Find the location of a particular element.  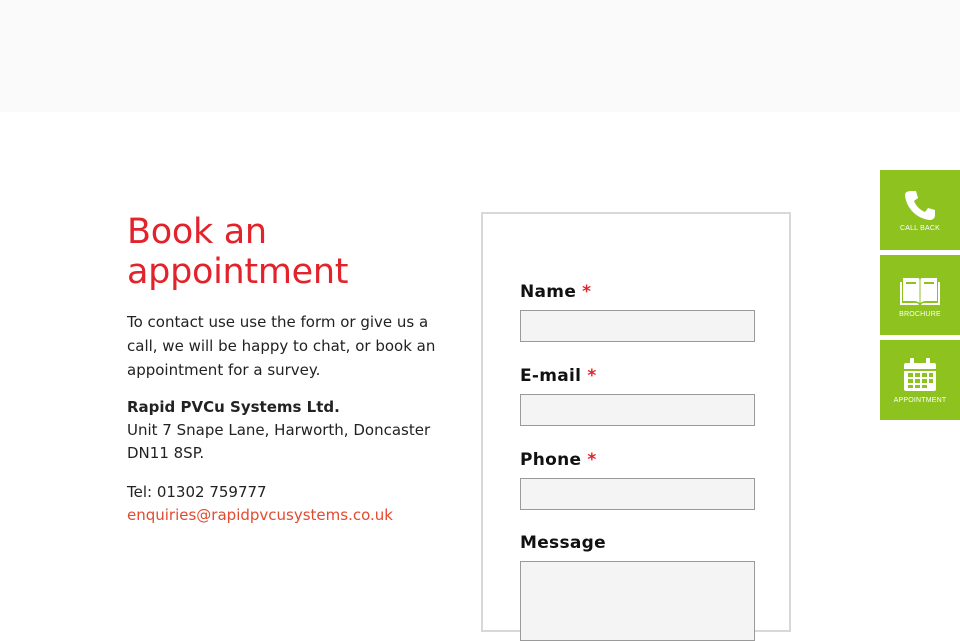

call-back-button: CALL BACK is located at coordinates (920, 210).